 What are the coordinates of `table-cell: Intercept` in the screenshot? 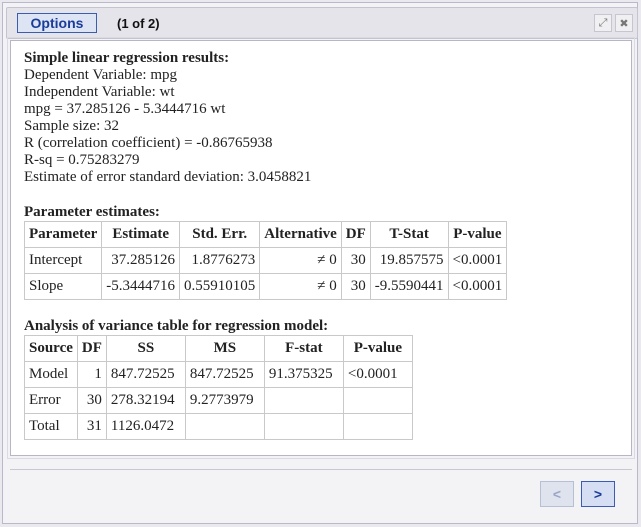 It's located at (63, 260).